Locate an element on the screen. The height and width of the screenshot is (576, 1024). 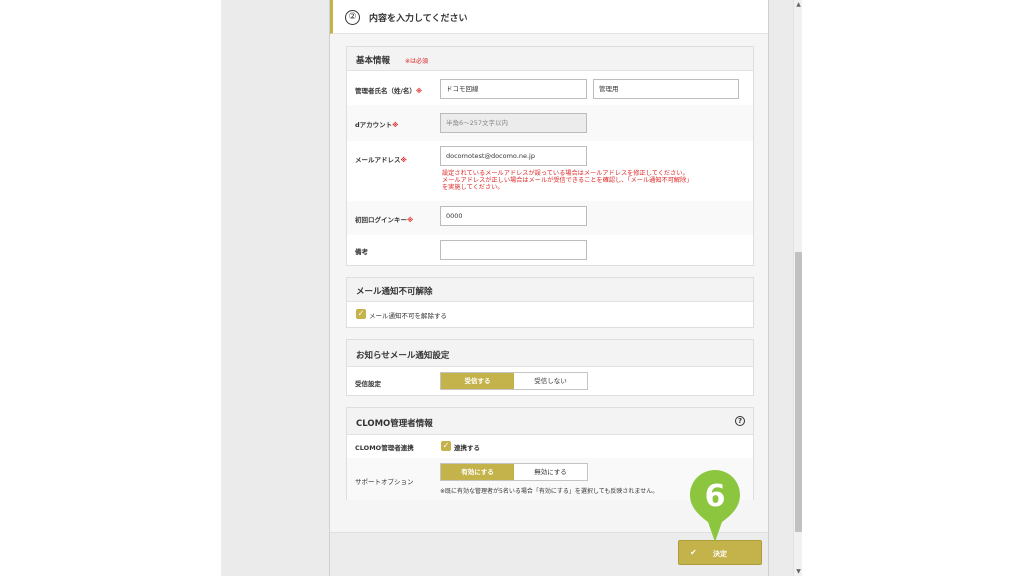
login-key-row: 初回ログインキー※ 0000 is located at coordinates (550, 218).